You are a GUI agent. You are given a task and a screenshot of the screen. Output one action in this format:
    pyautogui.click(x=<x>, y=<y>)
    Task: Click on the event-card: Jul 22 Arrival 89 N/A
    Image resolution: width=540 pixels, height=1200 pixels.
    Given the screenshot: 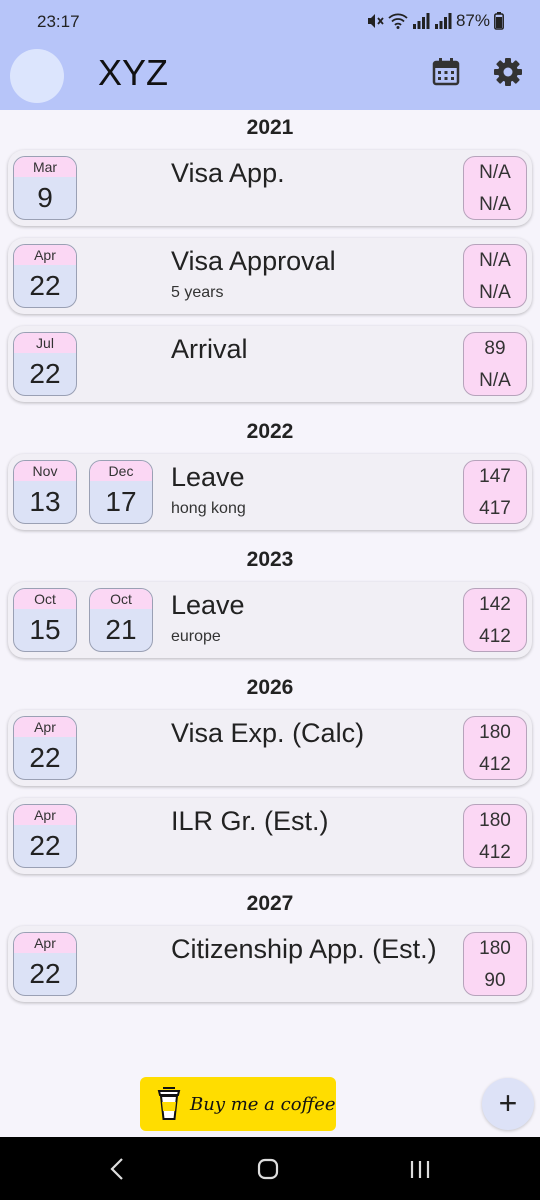 What is the action you would take?
    pyautogui.click(x=270, y=364)
    